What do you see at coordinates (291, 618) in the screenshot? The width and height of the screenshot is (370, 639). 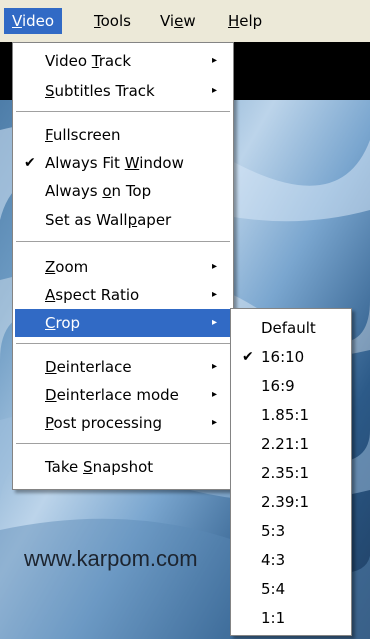 I see `crop-item-1-1: 1:1` at bounding box center [291, 618].